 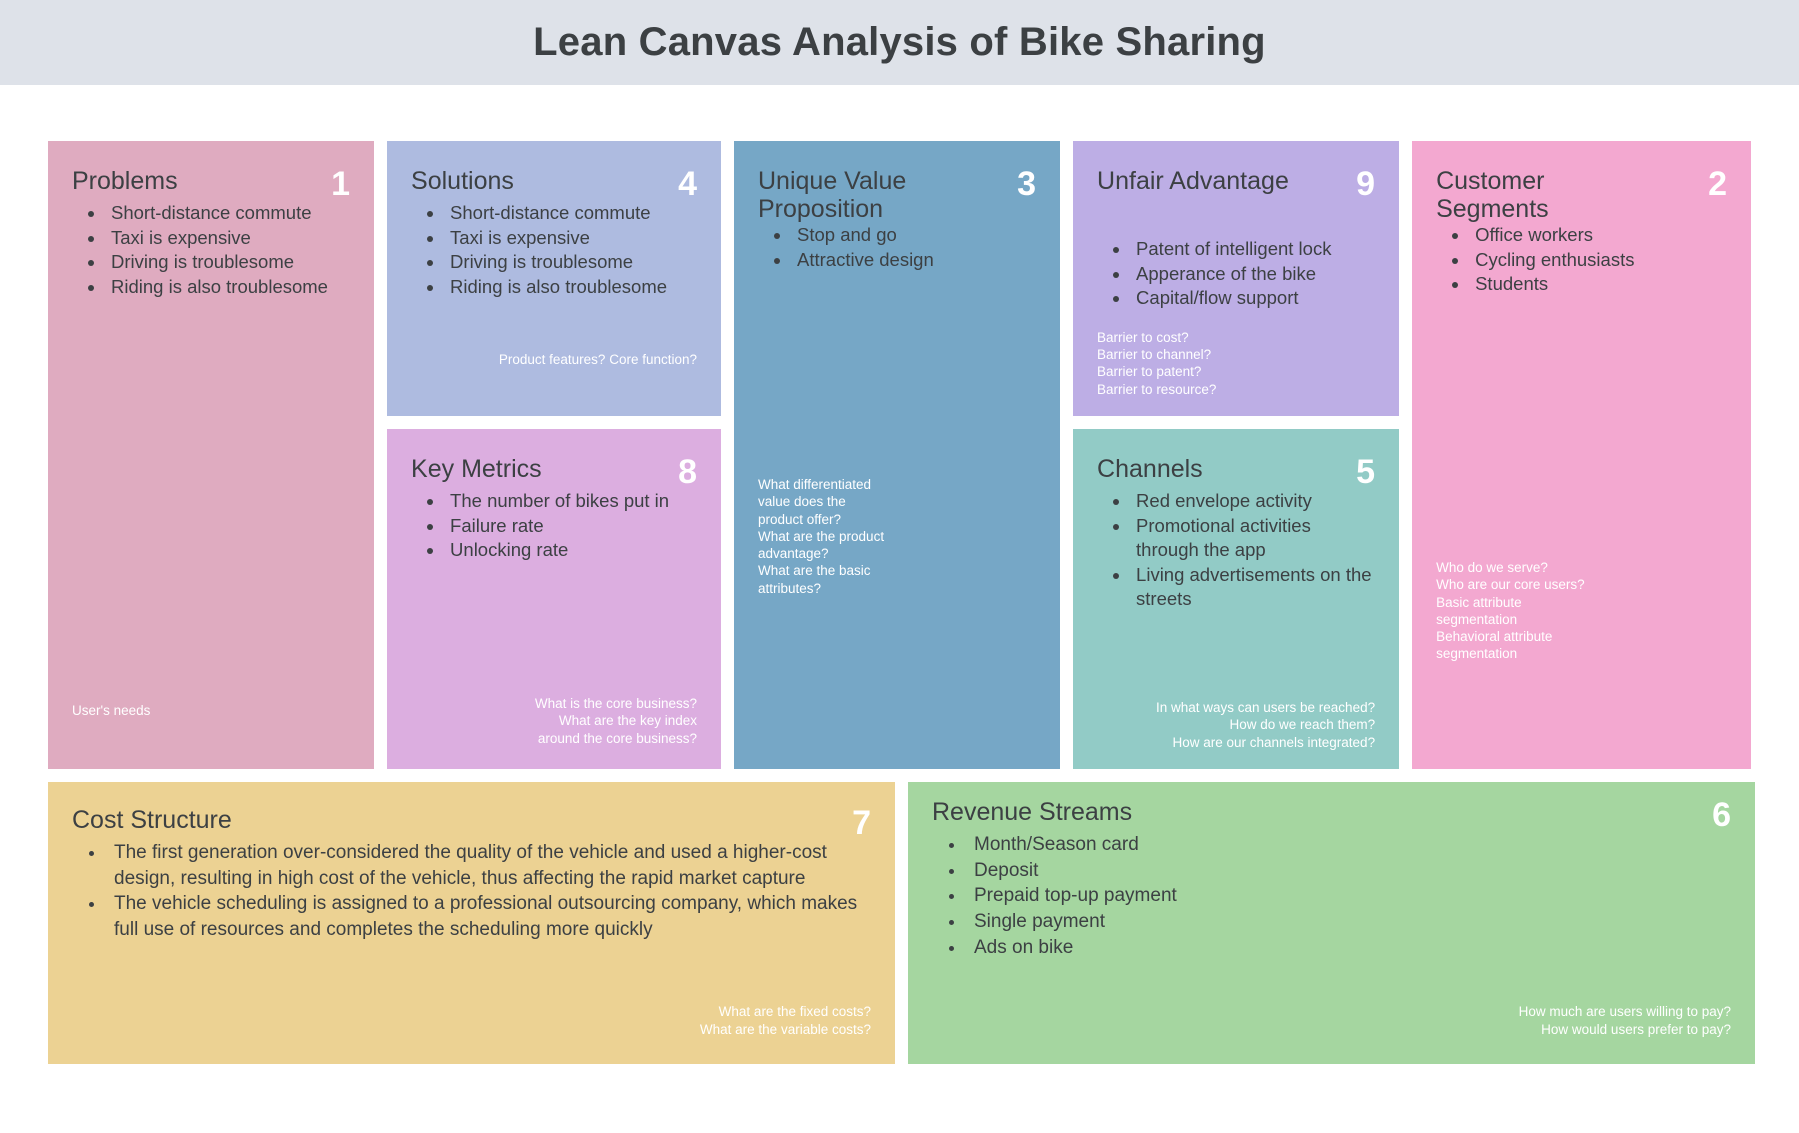 I want to click on note-line: Who do we serve?, so click(x=1492, y=567).